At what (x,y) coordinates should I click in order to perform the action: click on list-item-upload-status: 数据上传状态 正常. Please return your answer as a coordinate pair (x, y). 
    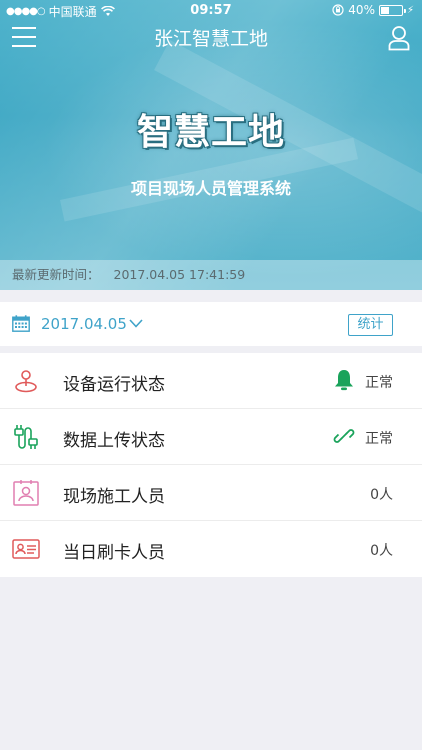
    Looking at the image, I should click on (211, 437).